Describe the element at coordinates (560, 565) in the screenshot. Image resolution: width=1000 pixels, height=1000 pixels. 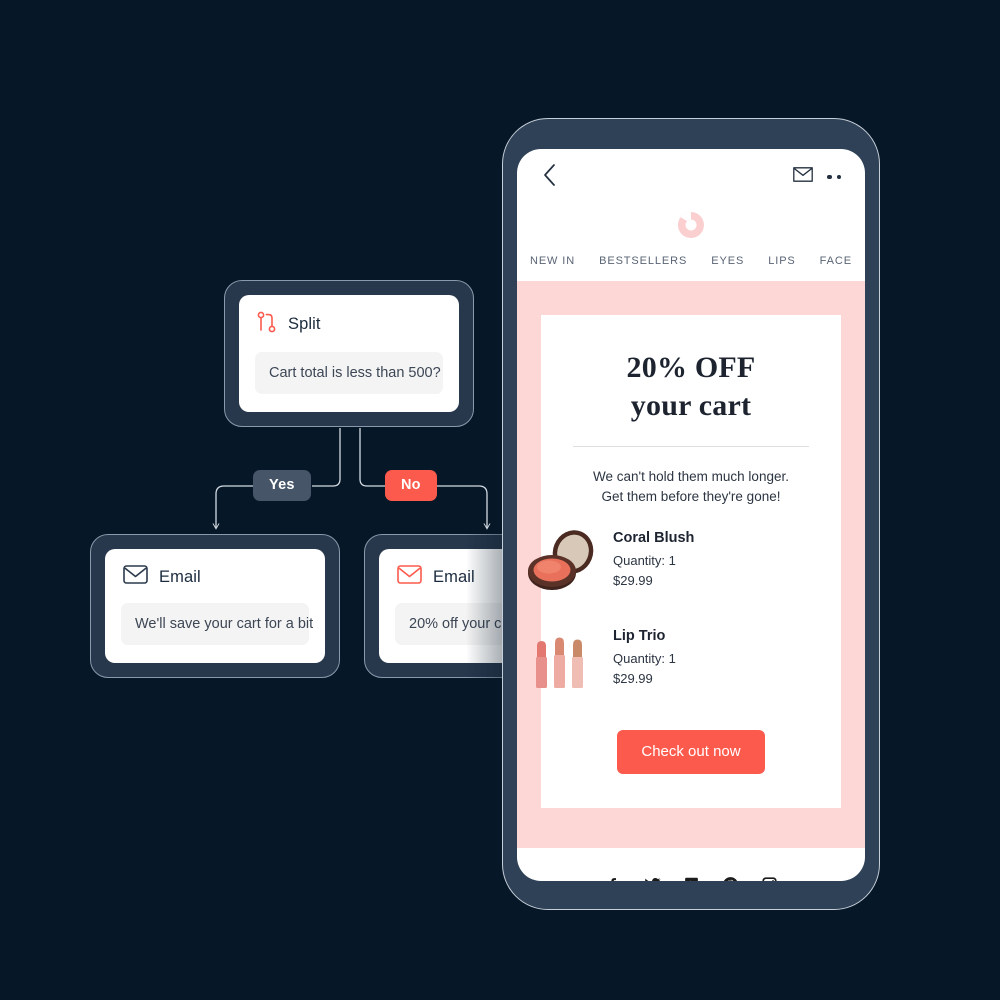
I see `blush-compact-image` at that location.